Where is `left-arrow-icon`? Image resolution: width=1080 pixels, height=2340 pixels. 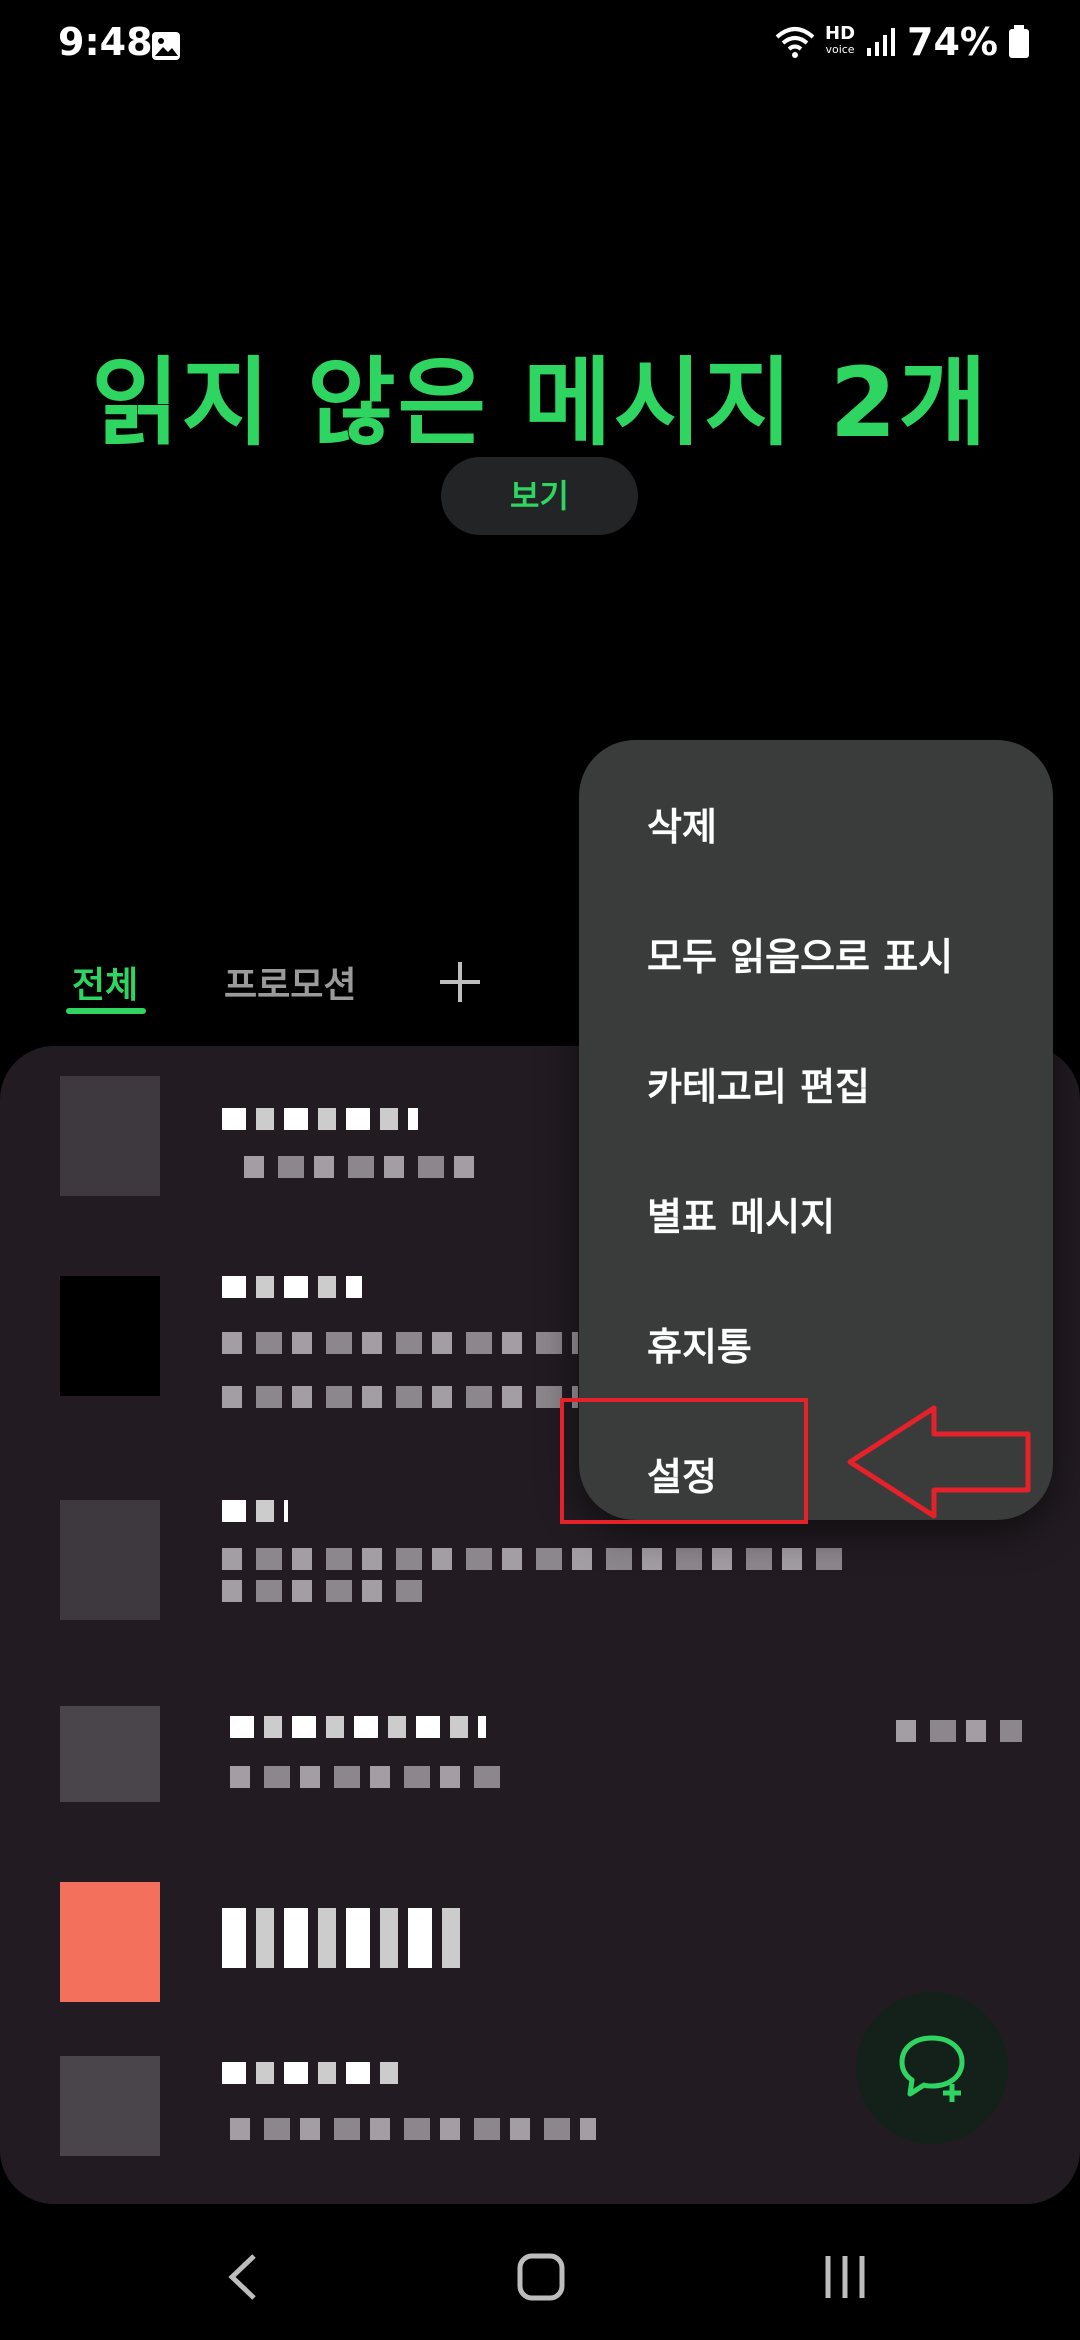
left-arrow-icon is located at coordinates (939, 1462).